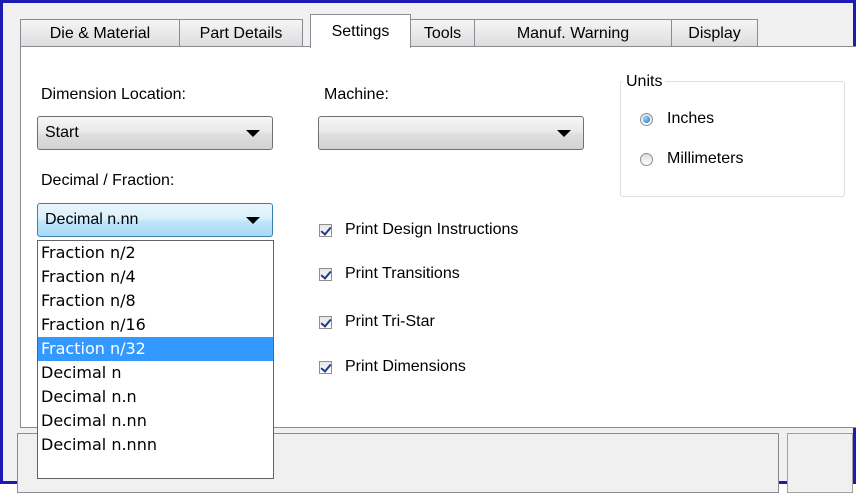 This screenshot has height=493, width=856. Describe the element at coordinates (155, 397) in the screenshot. I see `dropdown-option: Decimal n.n` at that location.